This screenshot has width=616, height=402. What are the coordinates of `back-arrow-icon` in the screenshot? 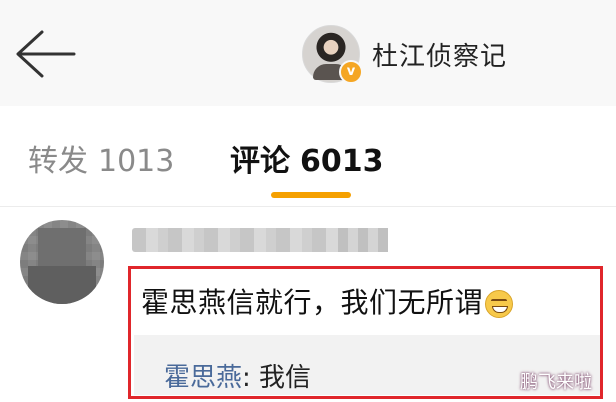 It's located at (46, 54).